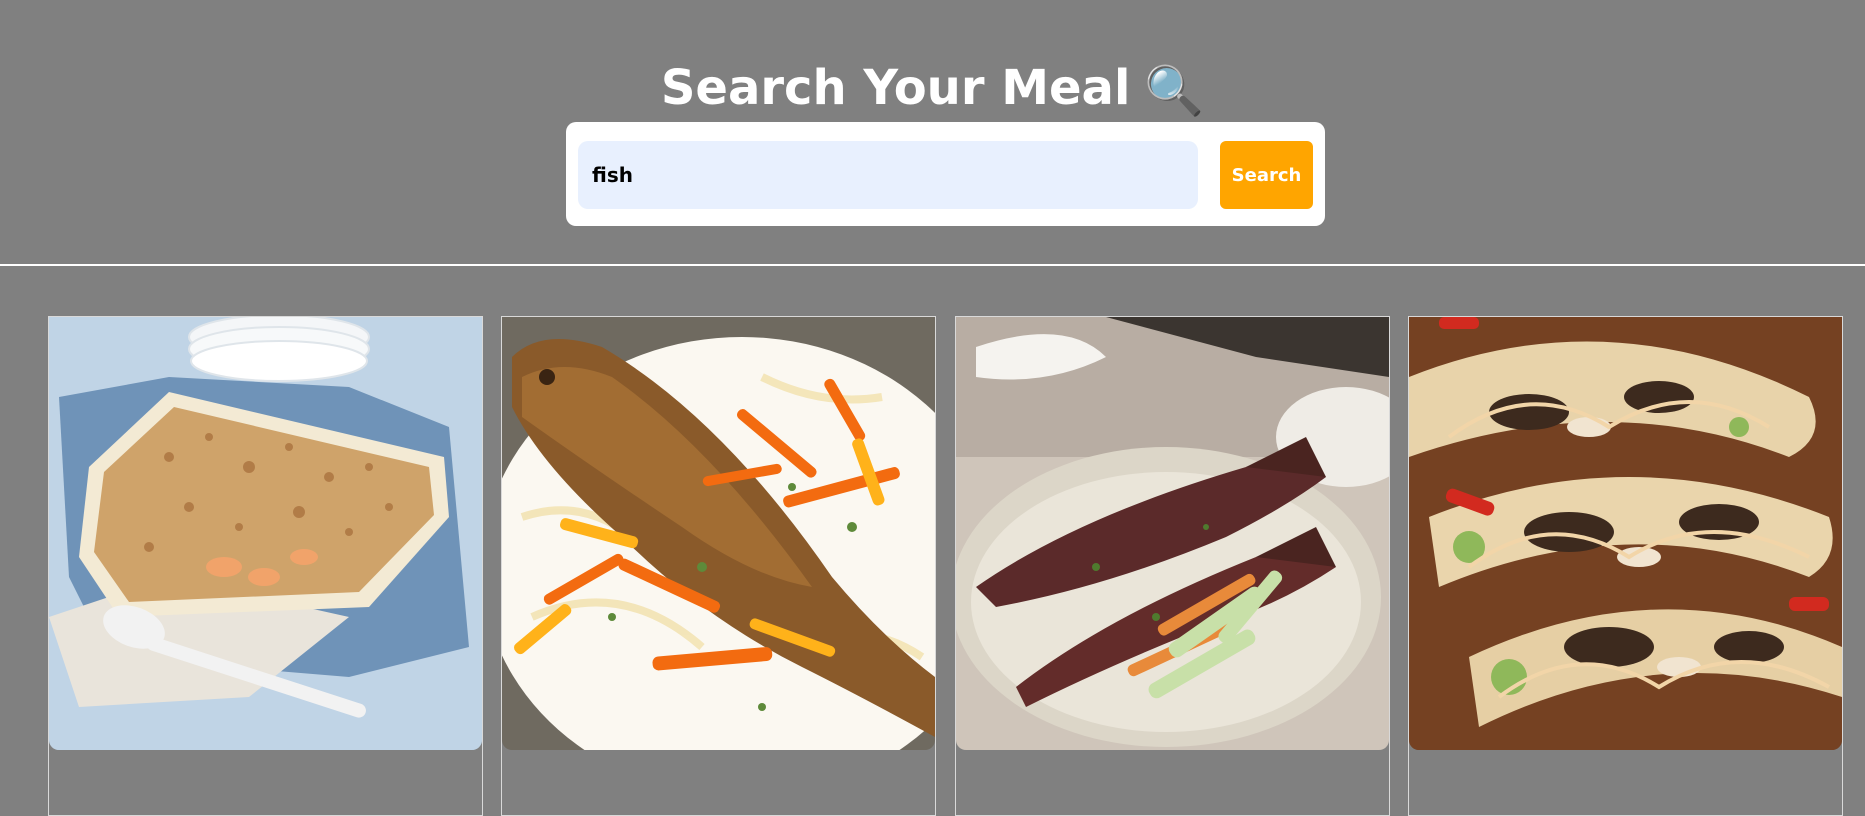 Image resolution: width=1865 pixels, height=816 pixels. What do you see at coordinates (888, 175) in the screenshot?
I see `search-input` at bounding box center [888, 175].